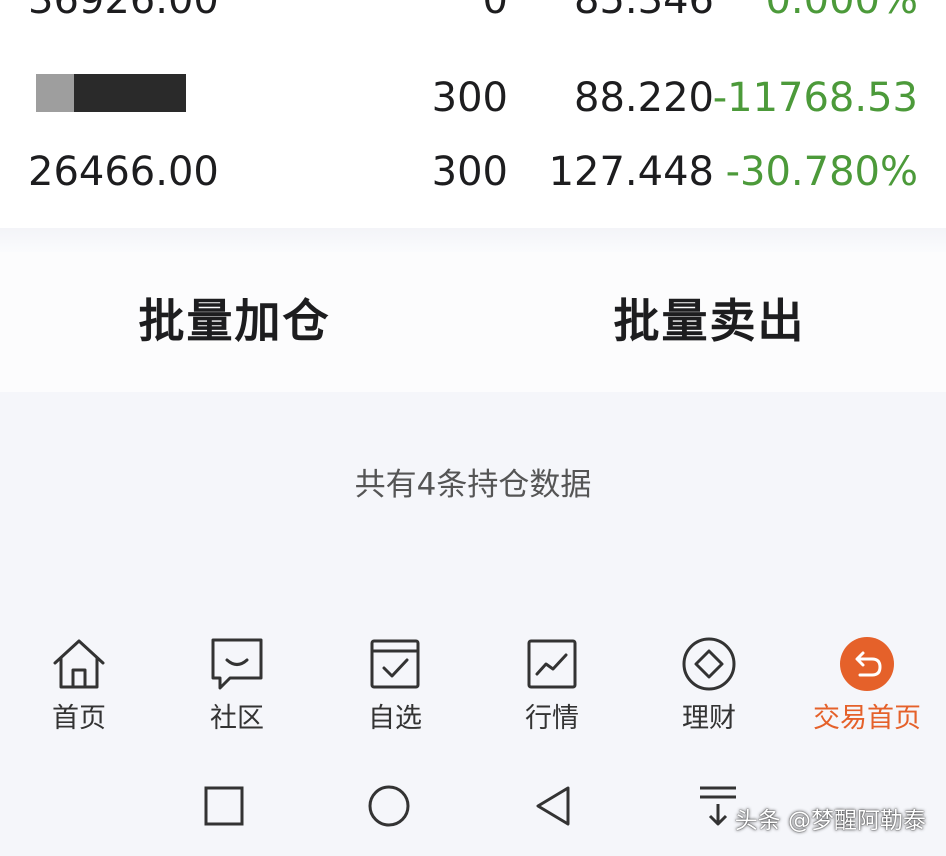 The height and width of the screenshot is (856, 946). What do you see at coordinates (552, 718) in the screenshot?
I see `tab-market-label: 行情` at bounding box center [552, 718].